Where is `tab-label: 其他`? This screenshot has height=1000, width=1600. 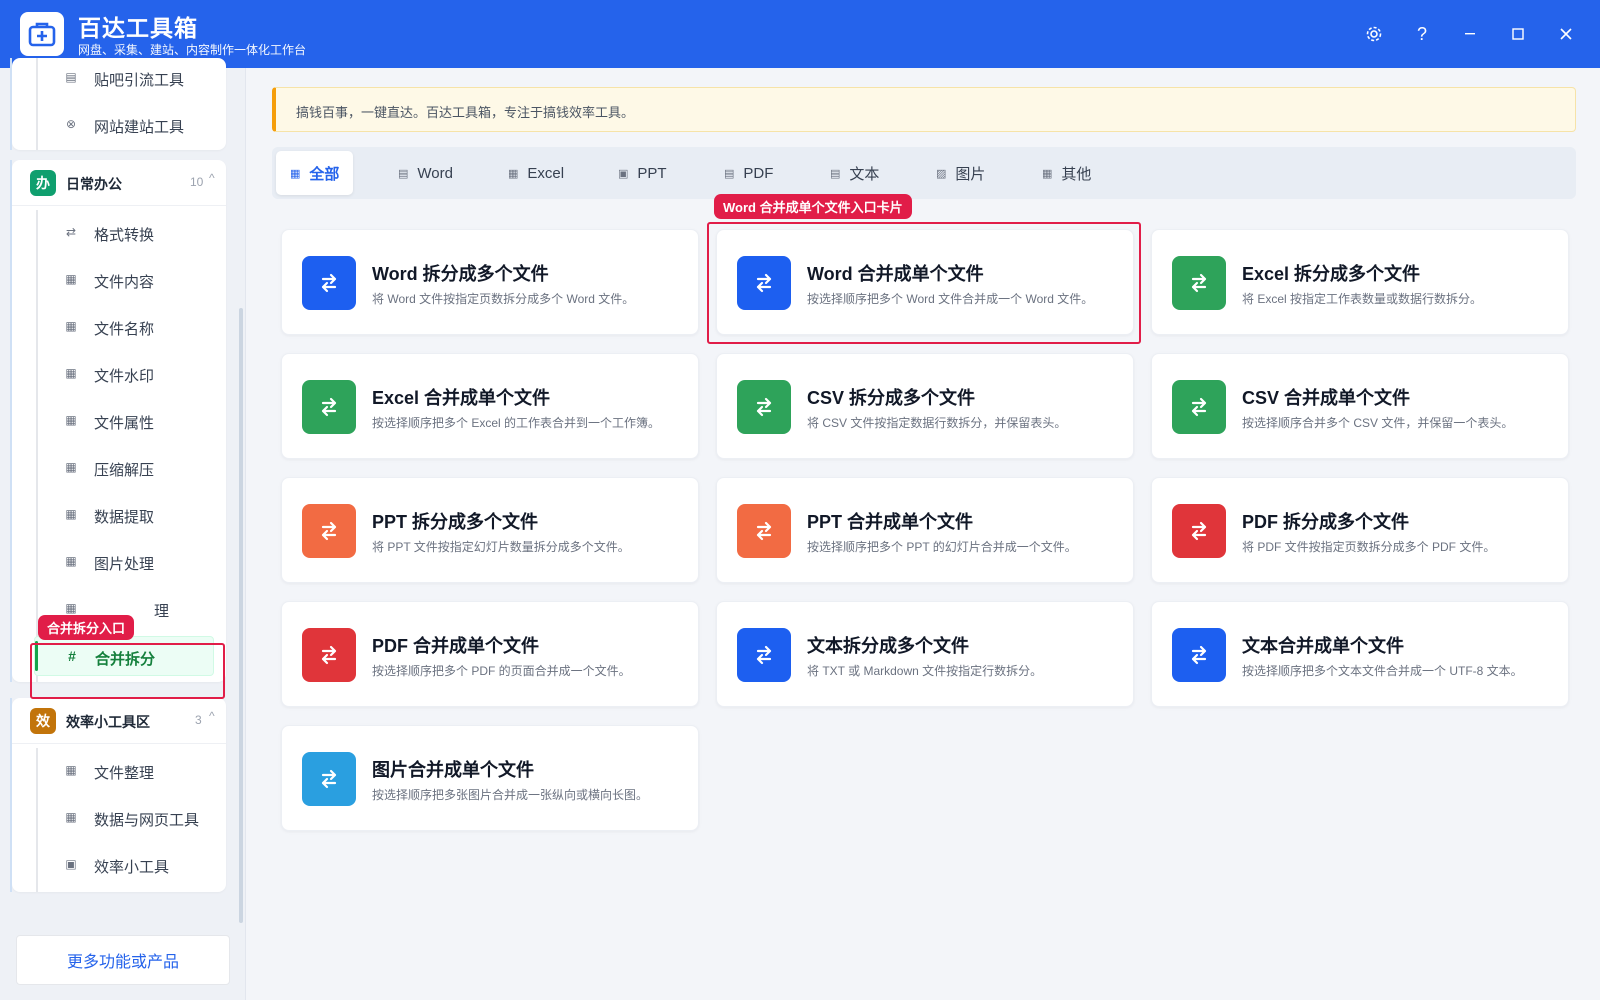 tab-label: 其他 is located at coordinates (1076, 174).